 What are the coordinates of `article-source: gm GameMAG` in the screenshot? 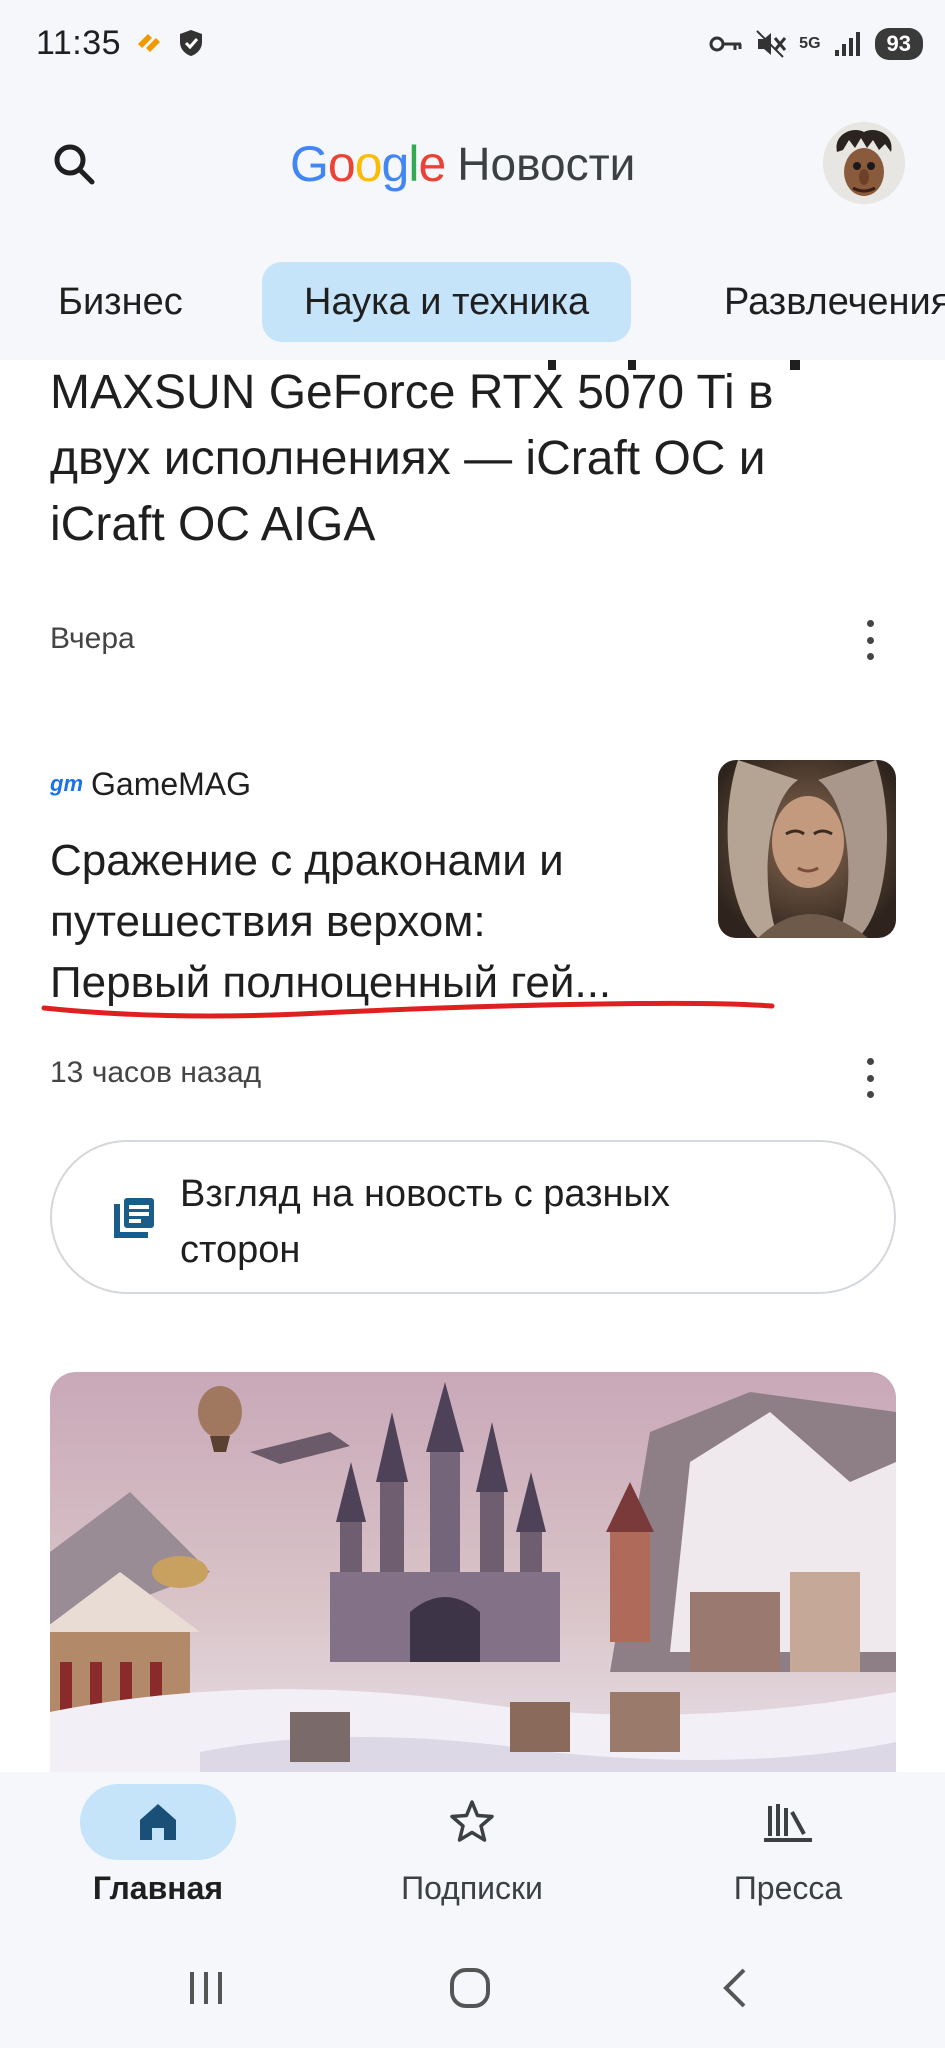 It's located at (150, 784).